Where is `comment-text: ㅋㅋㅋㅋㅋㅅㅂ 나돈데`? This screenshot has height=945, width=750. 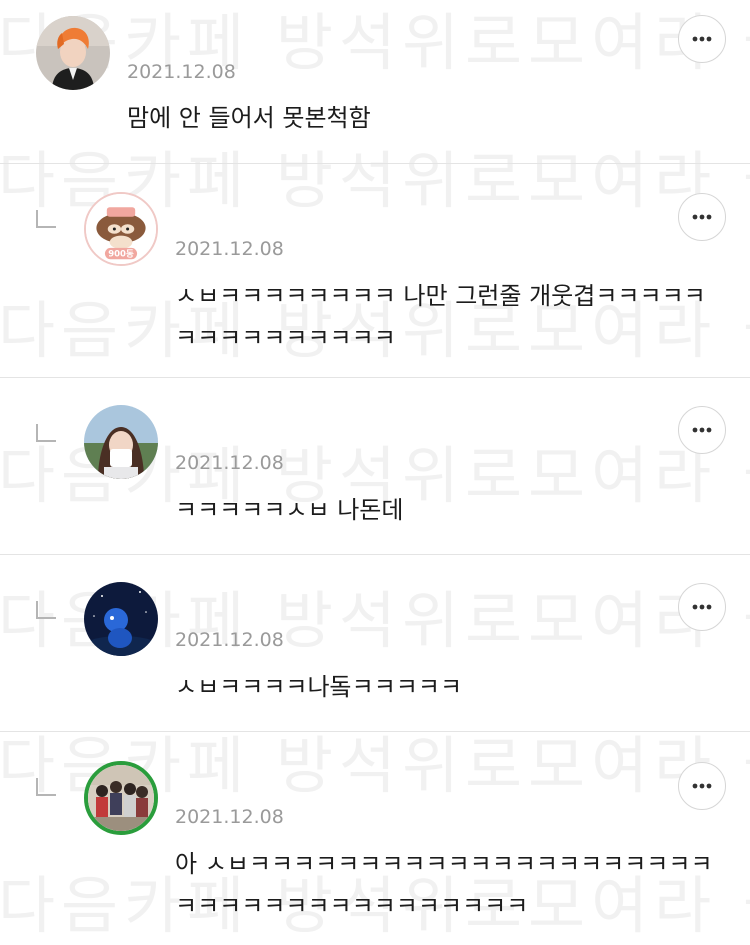 comment-text: ㅋㅋㅋㅋㅋㅅㅂ 나돈데 is located at coordinates (289, 510).